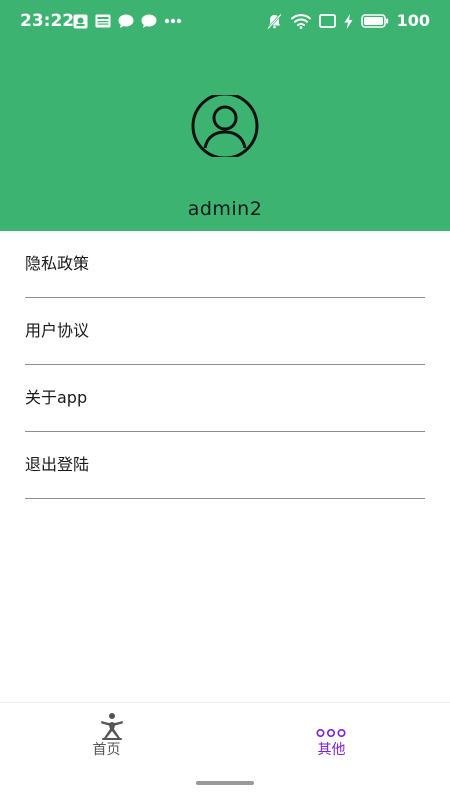 This screenshot has width=450, height=800. I want to click on tab-other: 其他, so click(337, 737).